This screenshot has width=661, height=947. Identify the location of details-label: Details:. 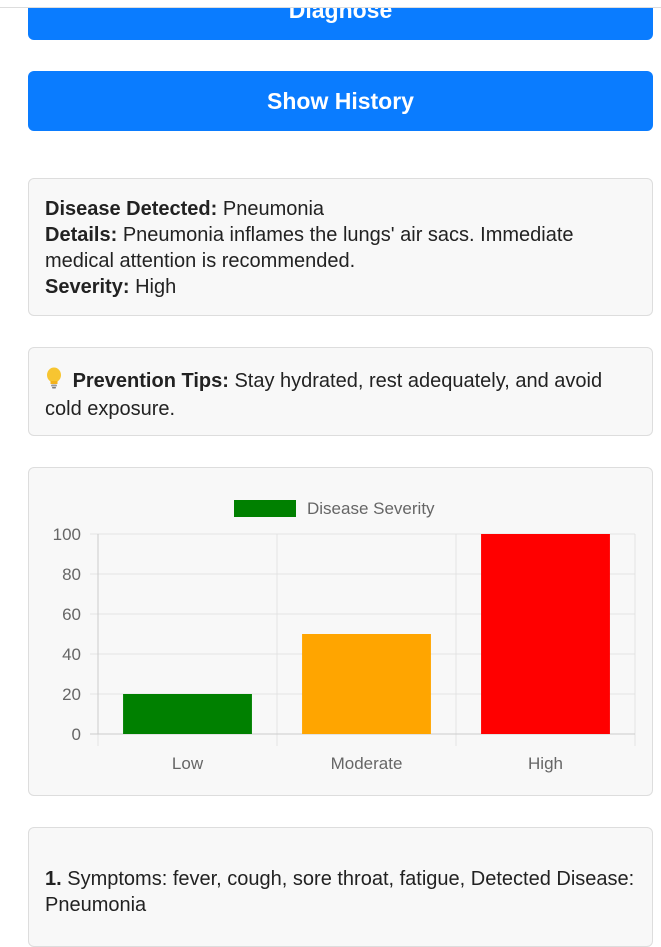
(81, 235).